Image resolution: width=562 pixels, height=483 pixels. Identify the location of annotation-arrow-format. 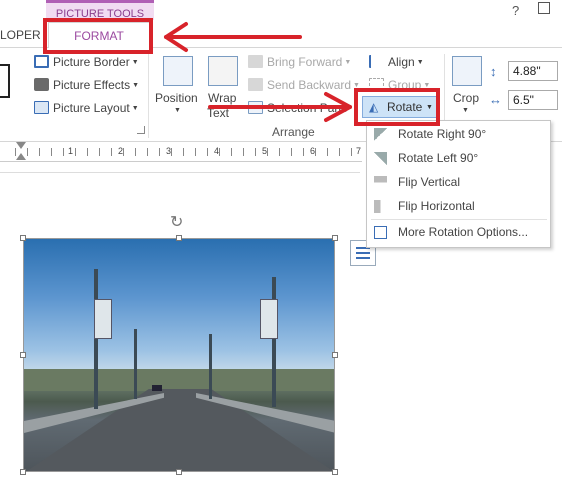
(233, 37).